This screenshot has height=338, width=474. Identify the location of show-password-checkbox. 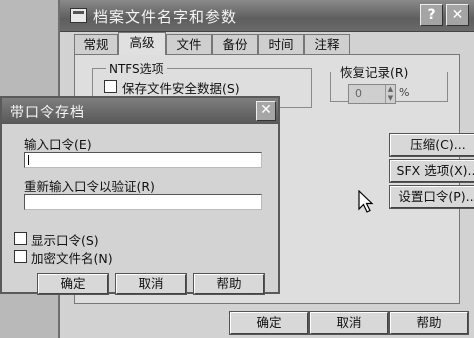
(20, 238).